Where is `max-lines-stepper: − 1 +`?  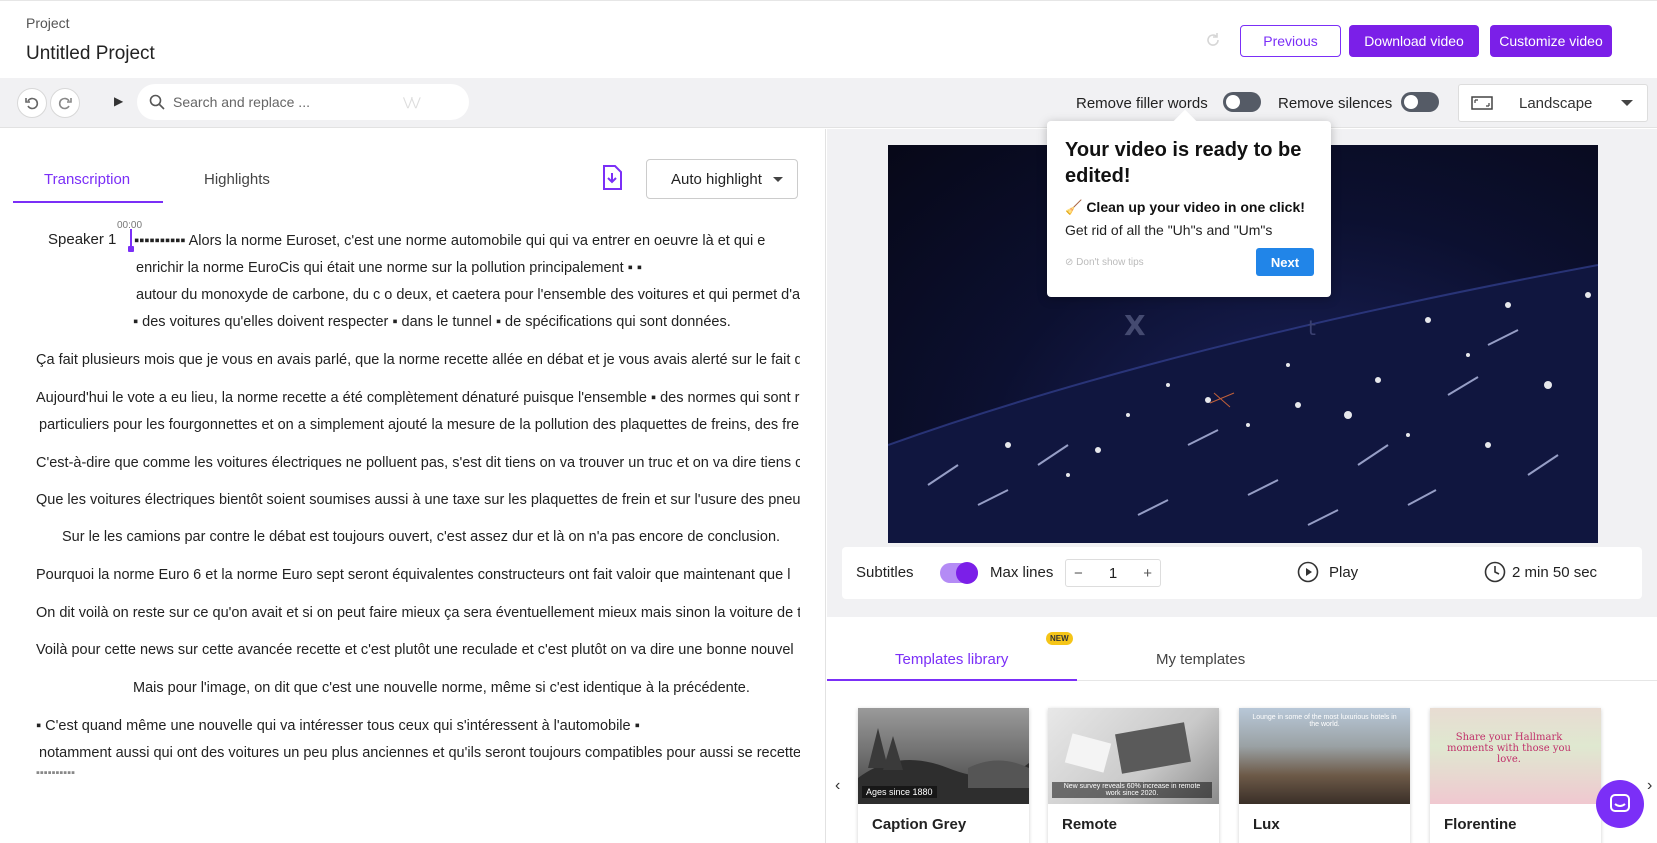 max-lines-stepper: − 1 + is located at coordinates (1113, 573).